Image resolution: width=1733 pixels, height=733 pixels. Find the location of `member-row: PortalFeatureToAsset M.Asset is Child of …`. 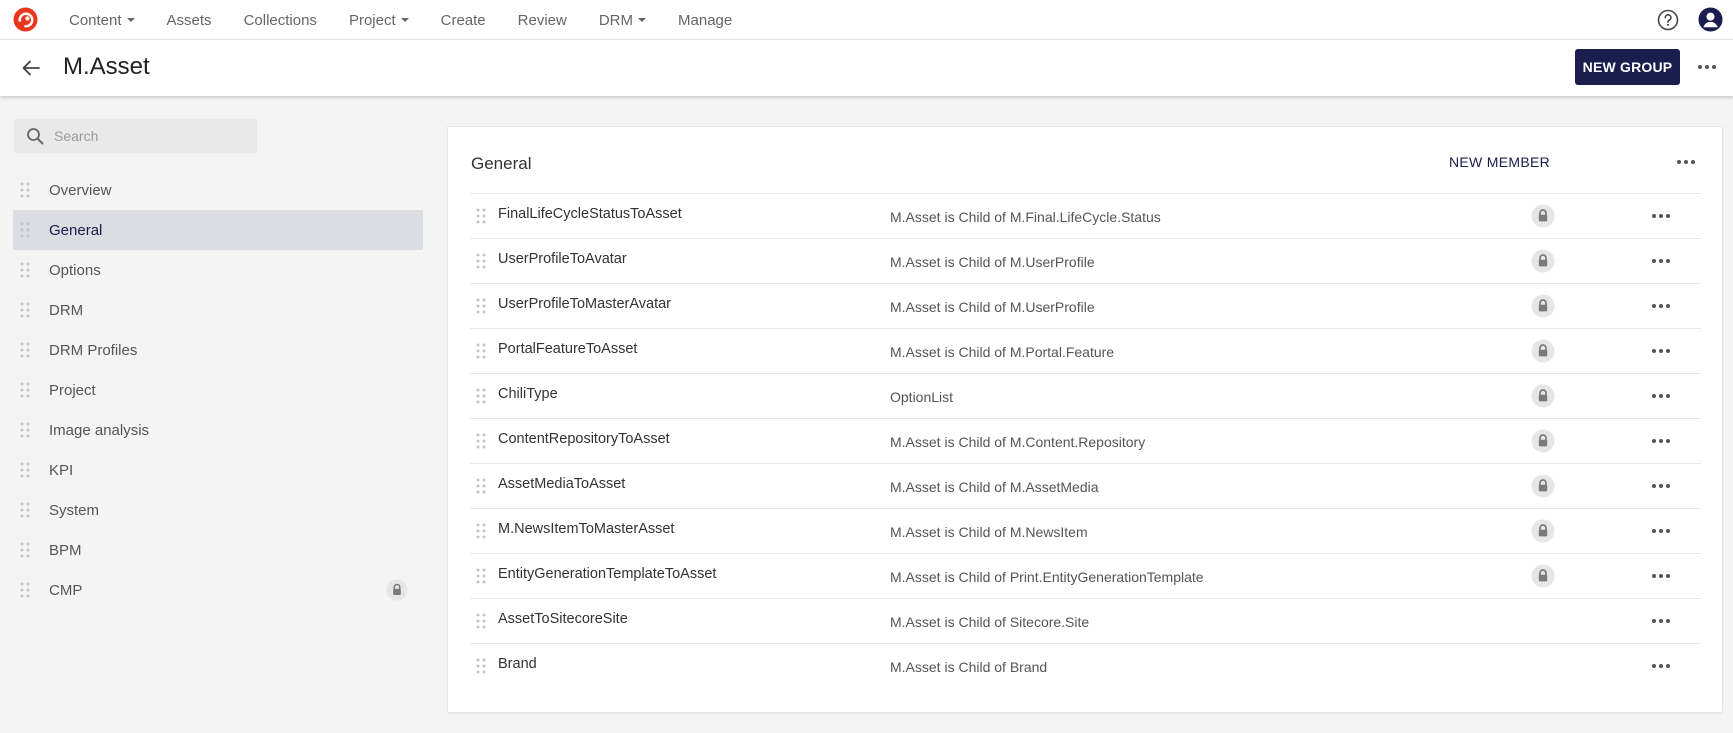

member-row: PortalFeatureToAsset M.Asset is Child of … is located at coordinates (1085, 350).